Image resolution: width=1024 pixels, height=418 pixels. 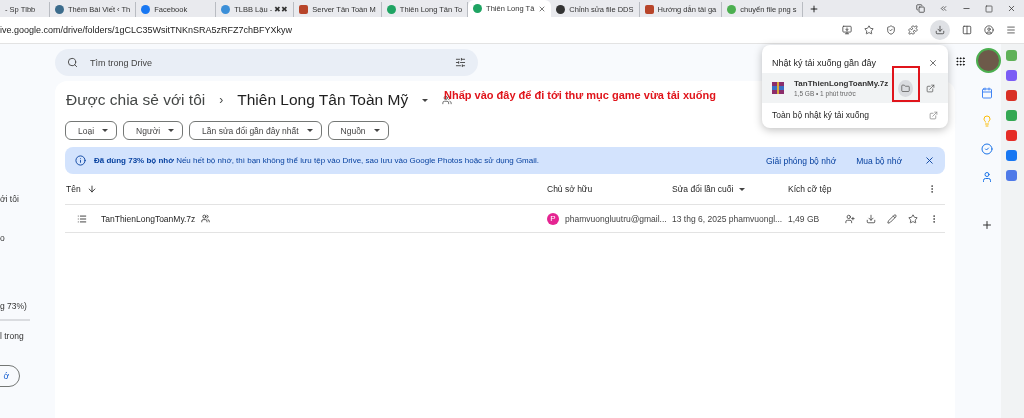 I want to click on full-history-link: Toàn bộ nhật ký tải xuống, so click(x=820, y=115).